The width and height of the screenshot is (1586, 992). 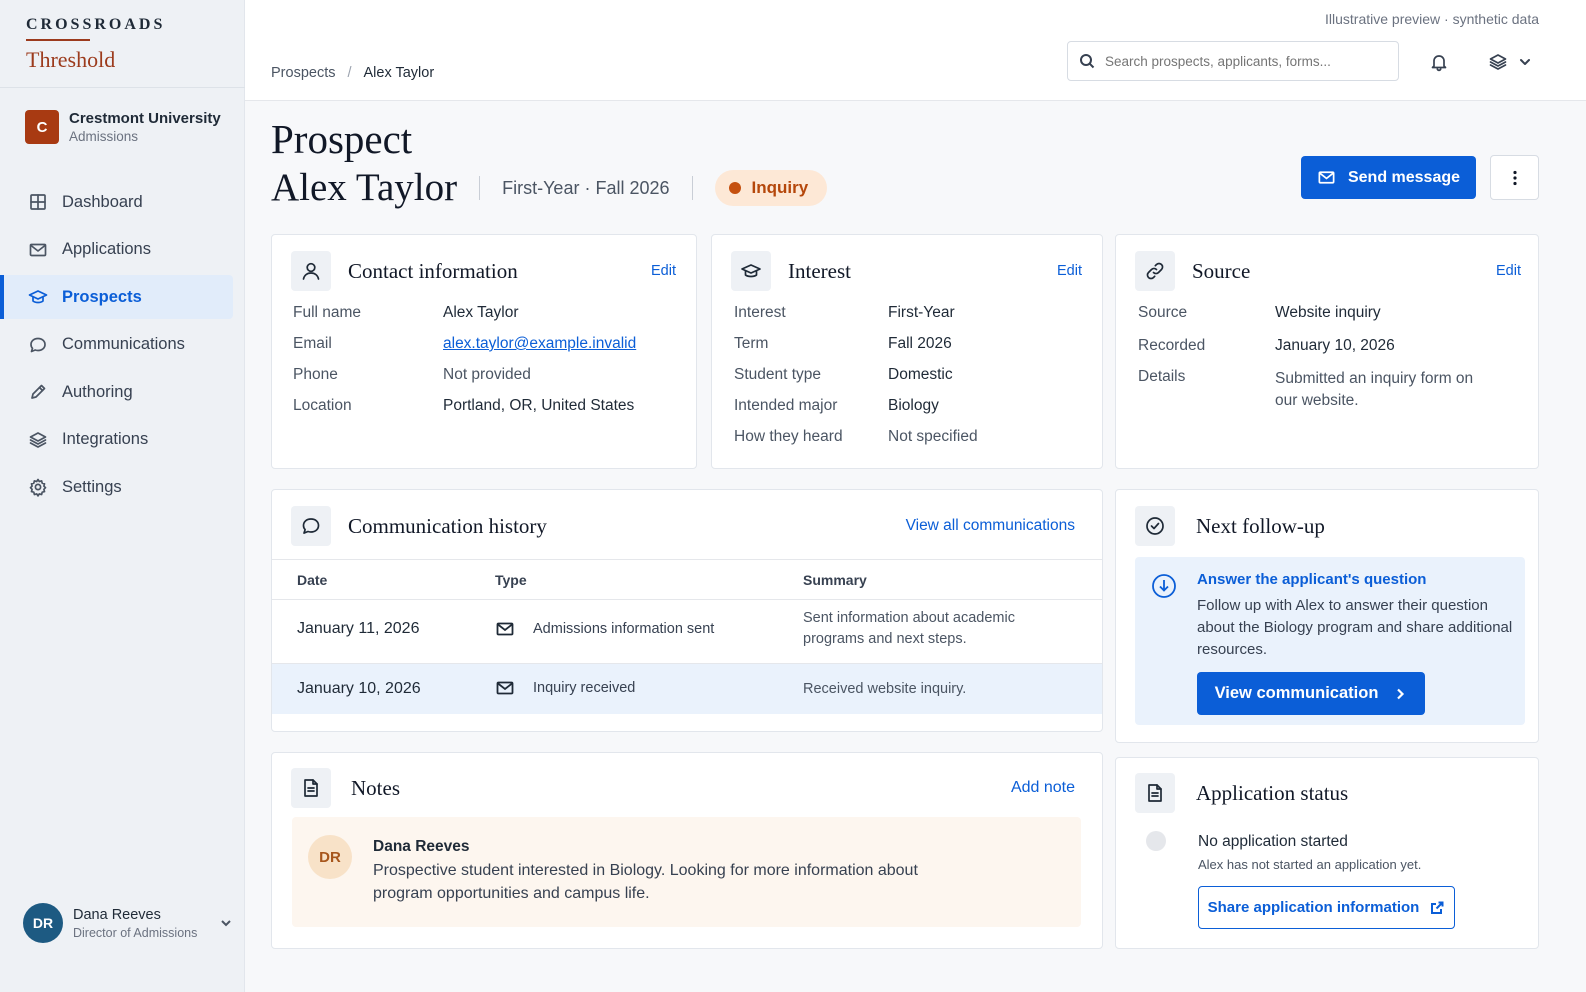 What do you see at coordinates (116, 440) in the screenshot?
I see `sidebar-item-integrations: Integrations` at bounding box center [116, 440].